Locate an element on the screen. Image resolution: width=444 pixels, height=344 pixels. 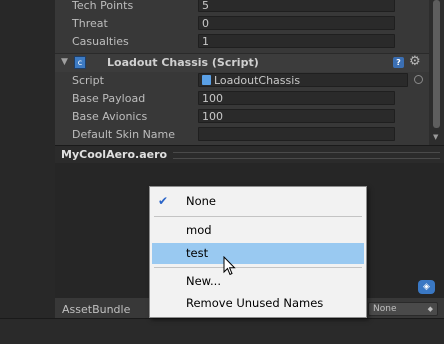
field-label: Tech Points is located at coordinates (103, 6).